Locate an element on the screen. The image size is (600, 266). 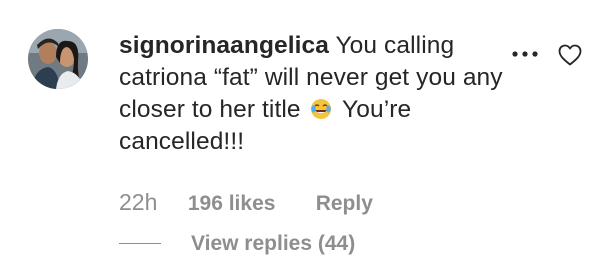
heart-icon is located at coordinates (570, 55).